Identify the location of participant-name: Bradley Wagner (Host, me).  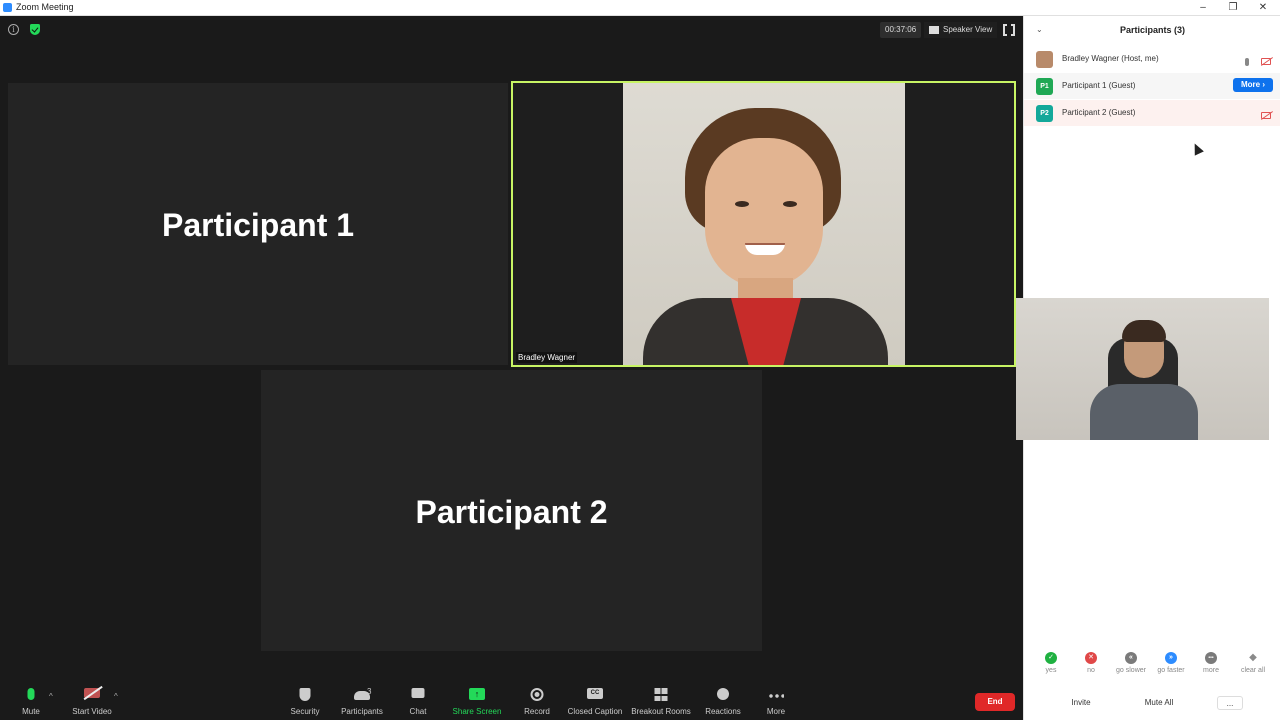
(1110, 58).